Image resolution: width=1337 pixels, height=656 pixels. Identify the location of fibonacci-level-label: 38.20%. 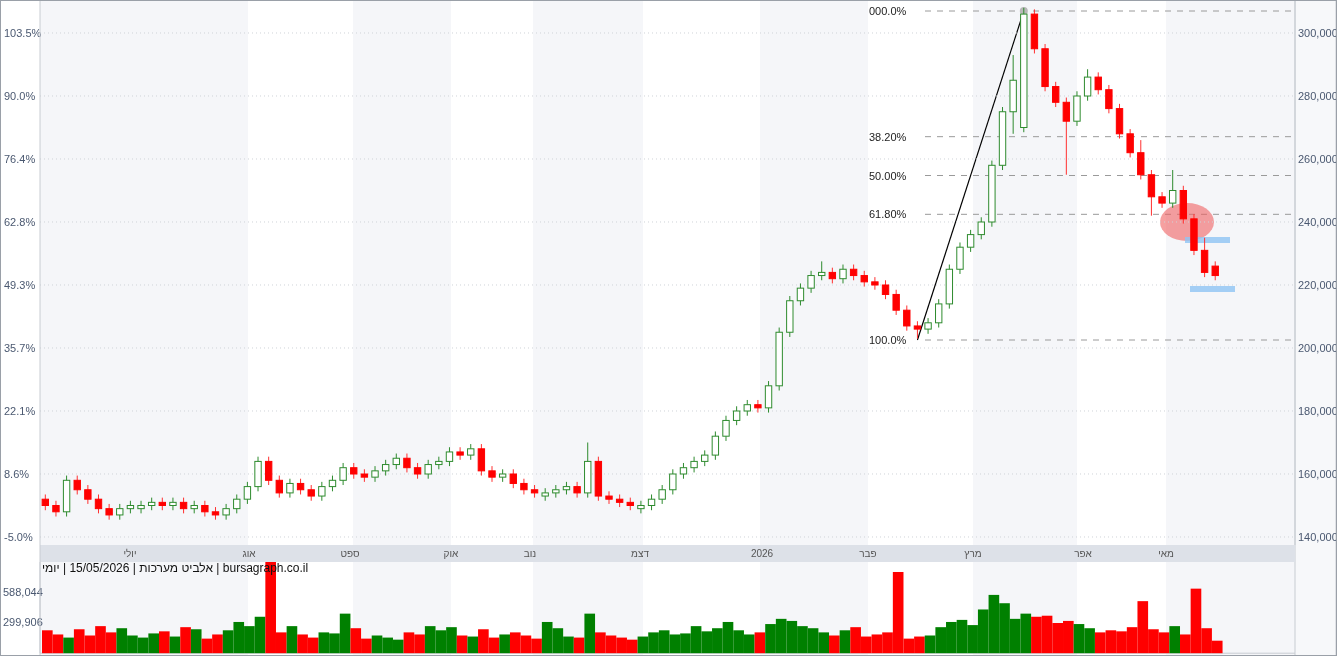
(888, 136).